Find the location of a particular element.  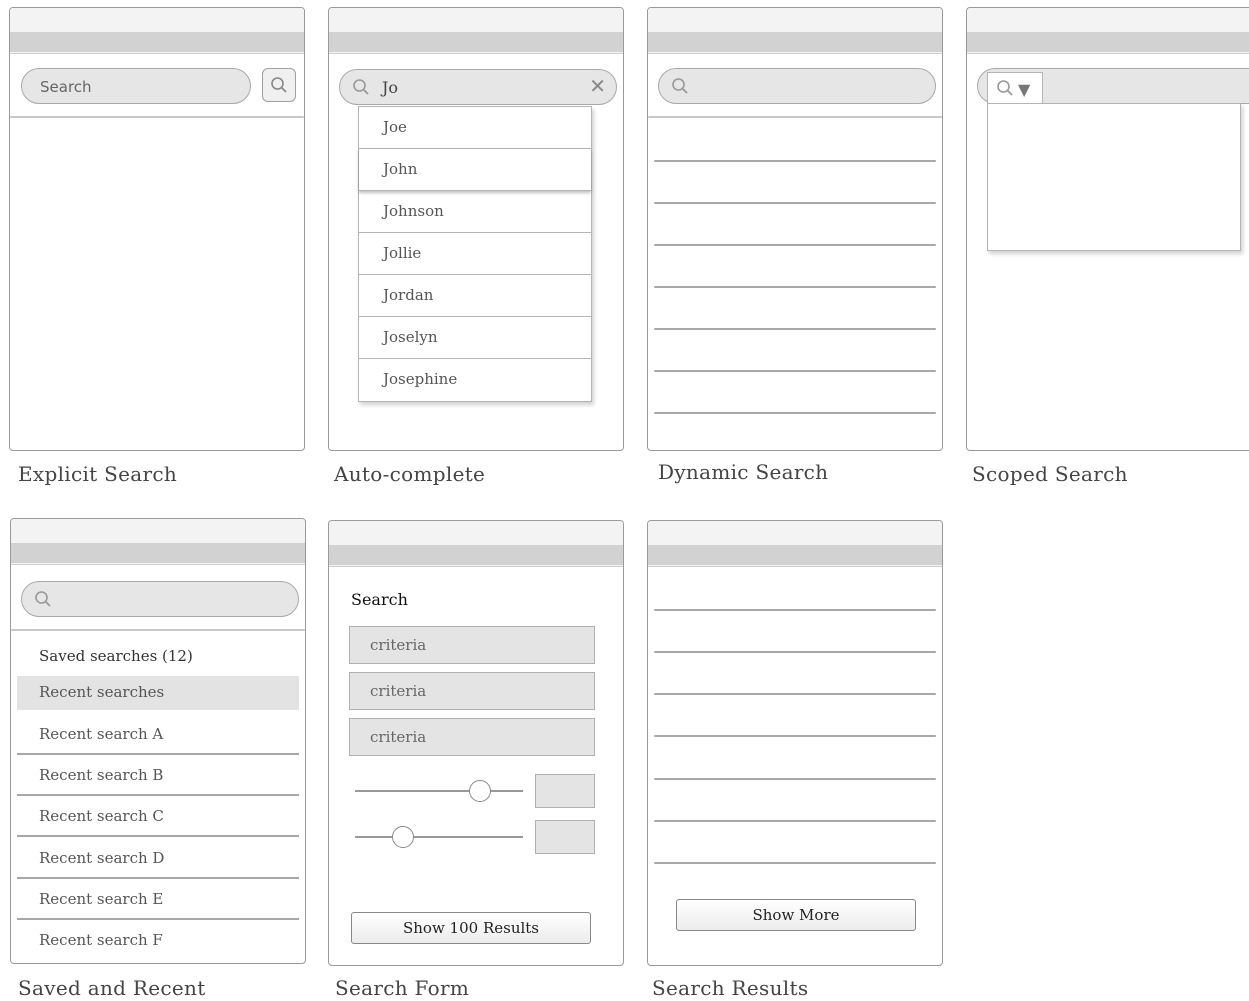

recent-searches-header: Recent searches is located at coordinates (158, 693).